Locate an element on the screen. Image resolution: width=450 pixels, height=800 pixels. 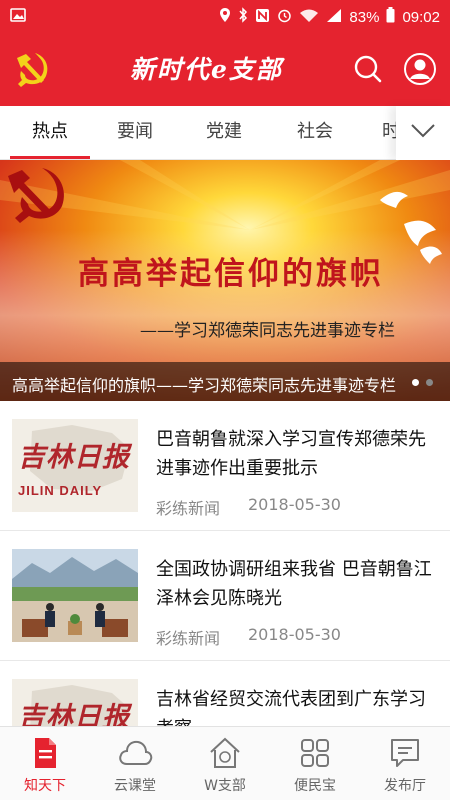
image-icon is located at coordinates (18, 17).